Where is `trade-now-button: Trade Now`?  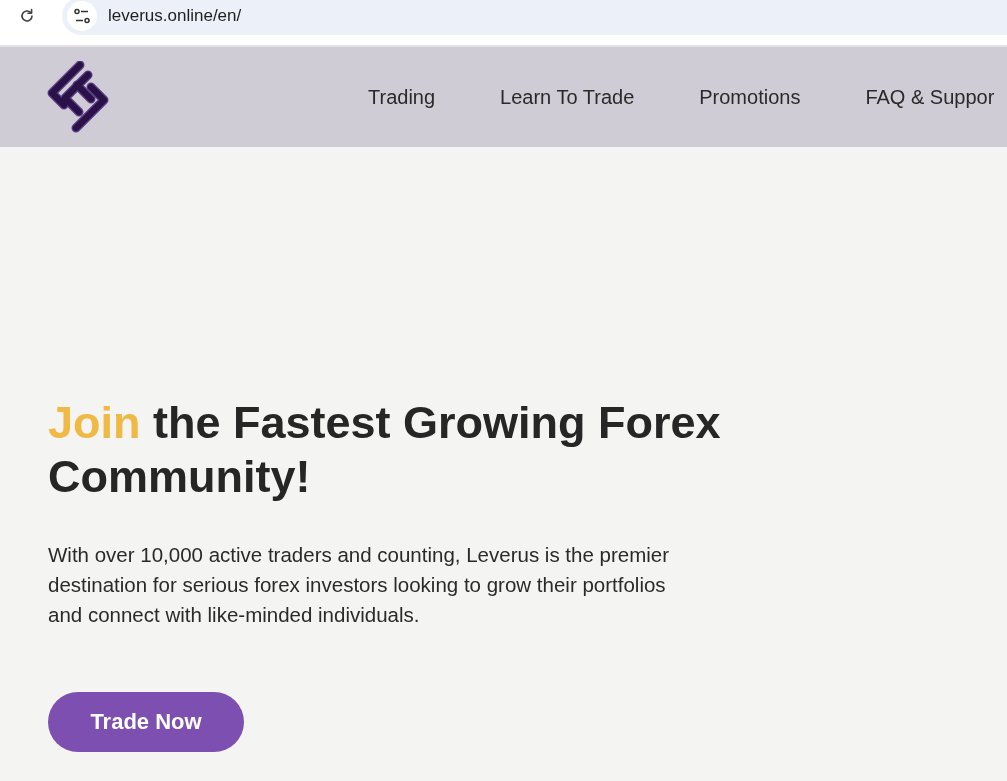 trade-now-button: Trade Now is located at coordinates (146, 722).